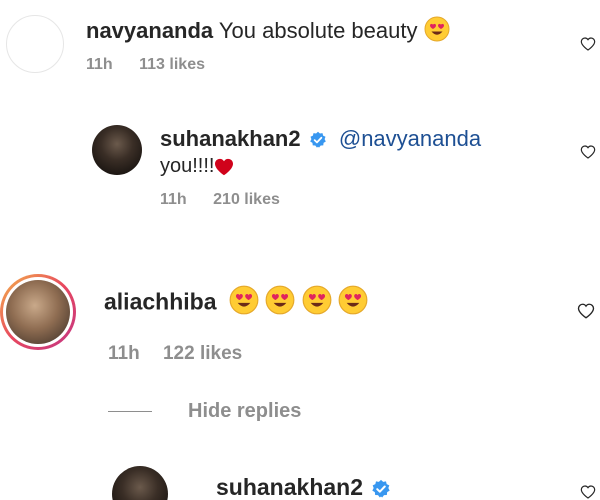  Describe the element at coordinates (187, 166) in the screenshot. I see `comment-body: you!!!!` at that location.